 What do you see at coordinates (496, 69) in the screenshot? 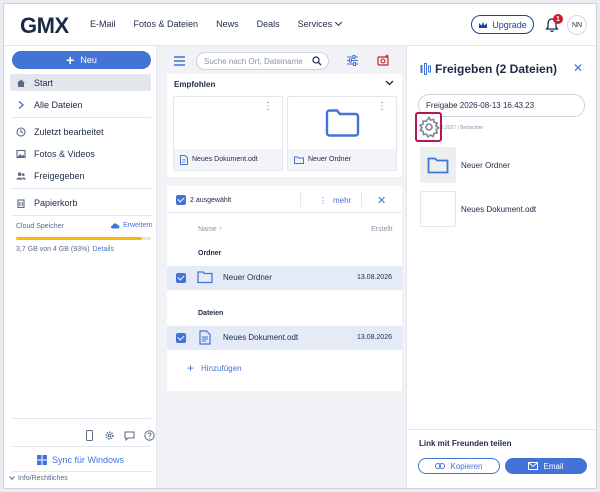
I see `panel-title: Freigeben (2 Dateien)` at bounding box center [496, 69].